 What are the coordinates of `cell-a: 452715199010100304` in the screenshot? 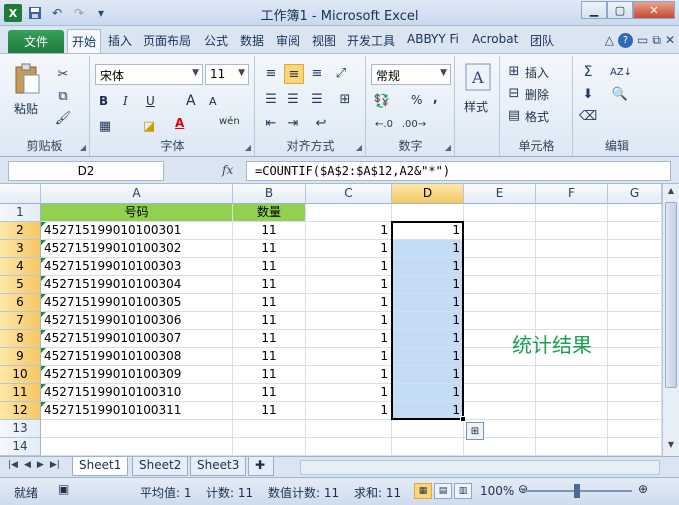 It's located at (137, 285).